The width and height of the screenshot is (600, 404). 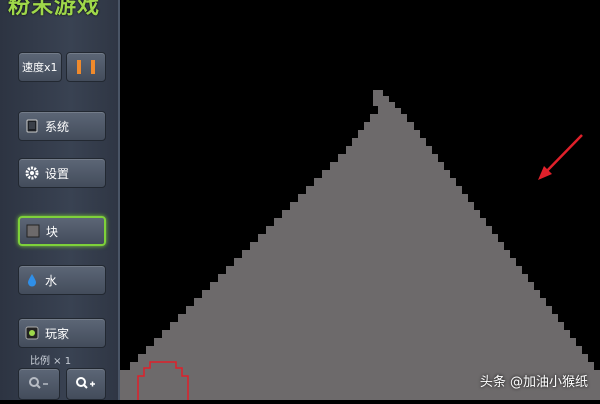 What do you see at coordinates (79, 67) in the screenshot?
I see `pause-icon` at bounding box center [79, 67].